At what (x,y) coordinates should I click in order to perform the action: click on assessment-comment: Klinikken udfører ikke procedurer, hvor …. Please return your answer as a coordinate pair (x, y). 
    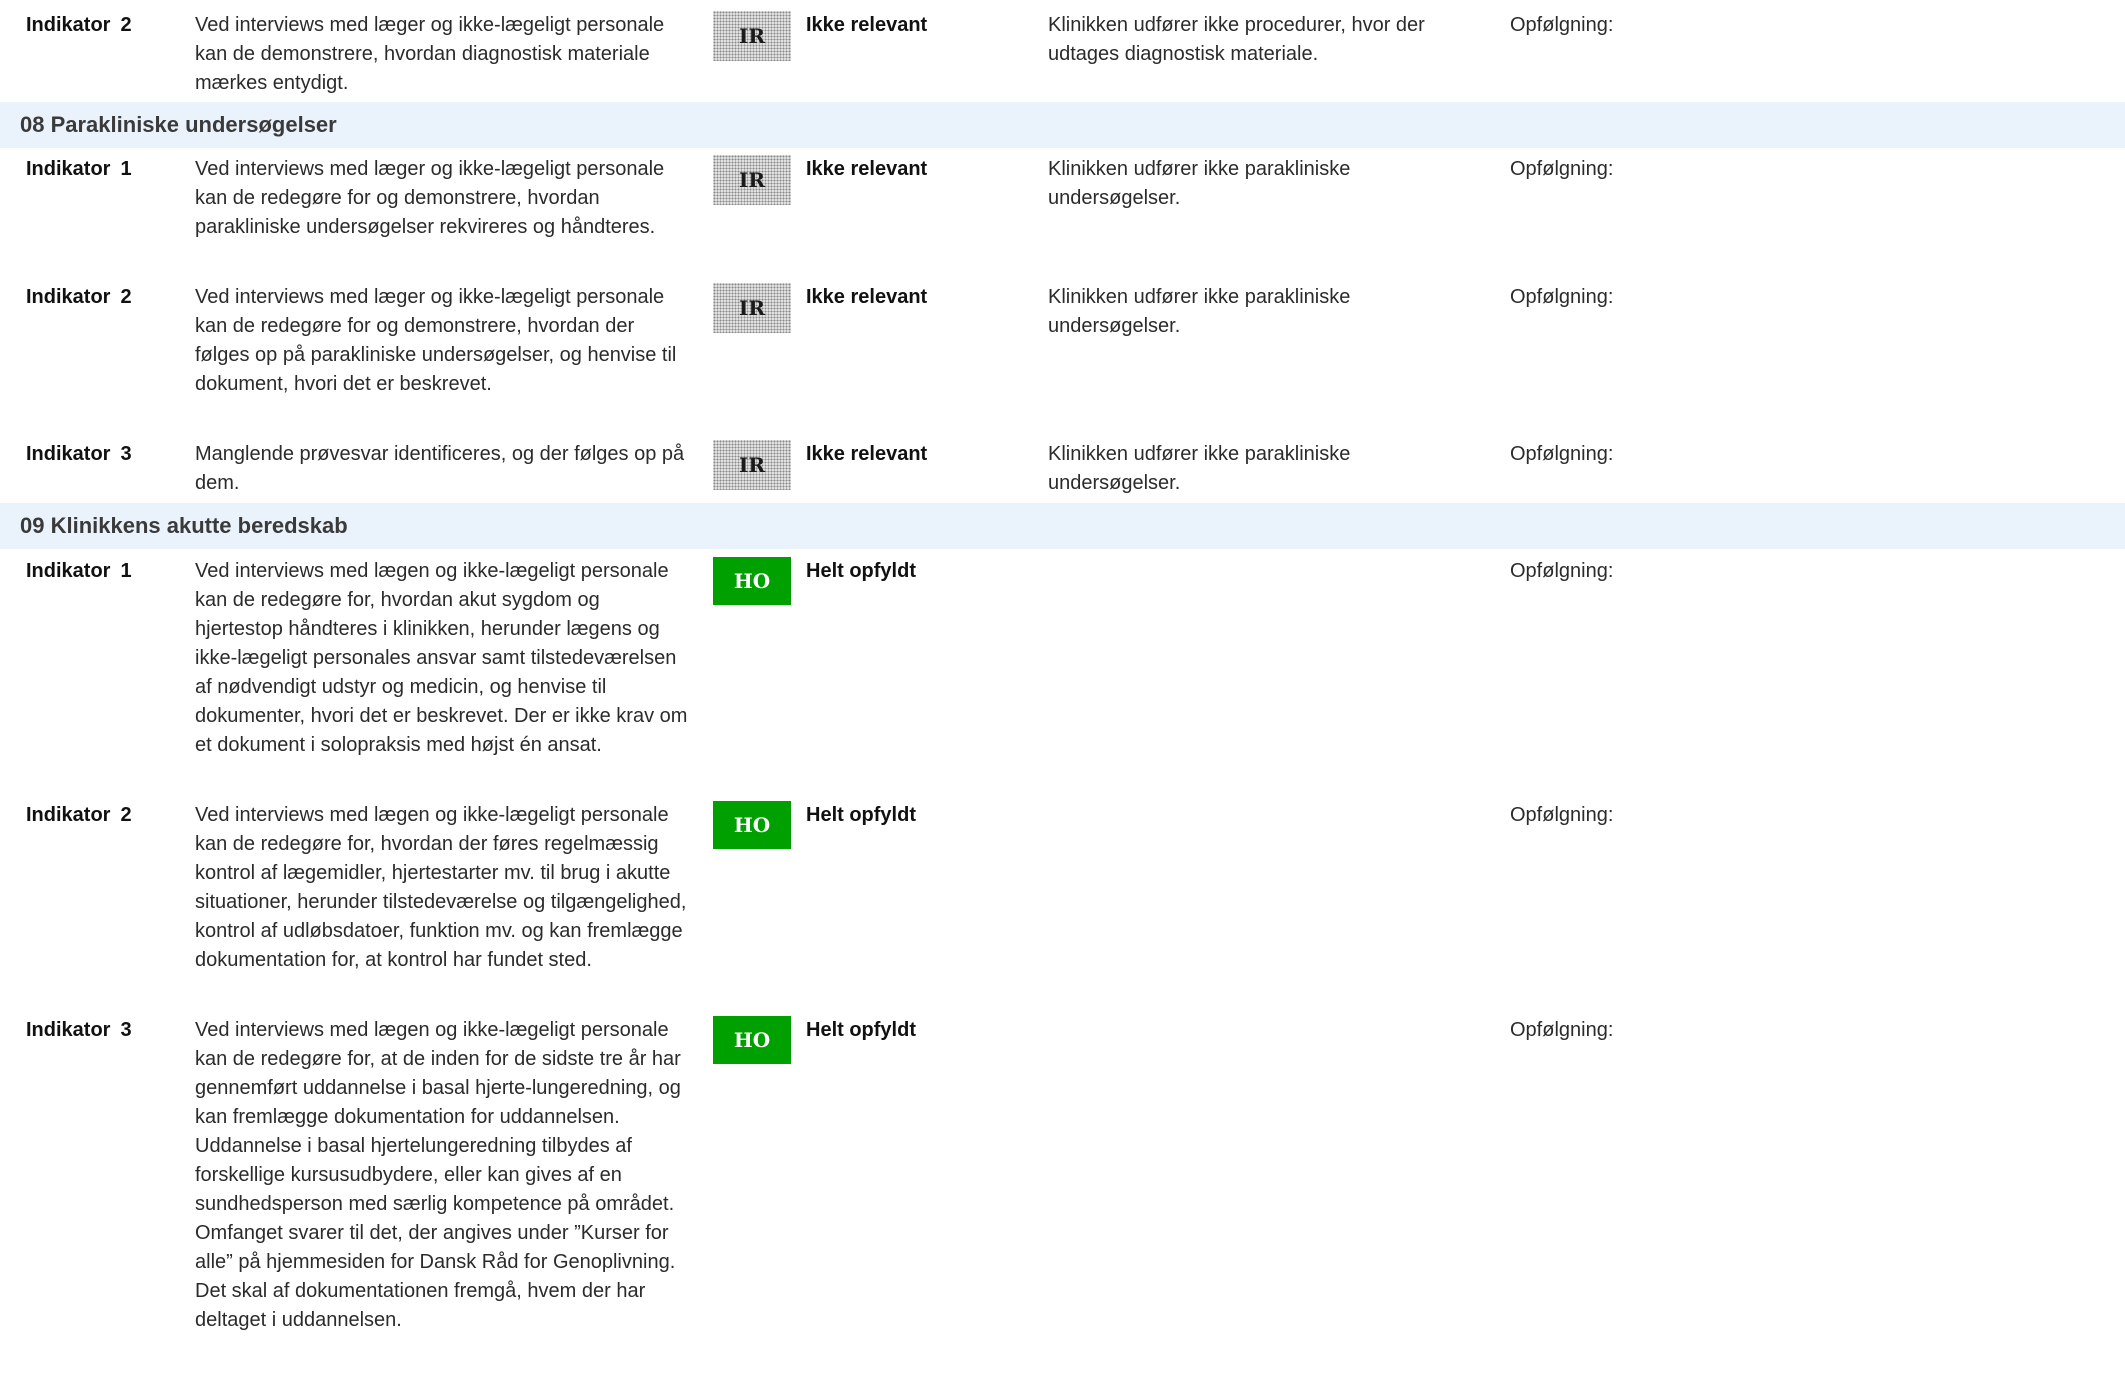
    Looking at the image, I should click on (1236, 39).